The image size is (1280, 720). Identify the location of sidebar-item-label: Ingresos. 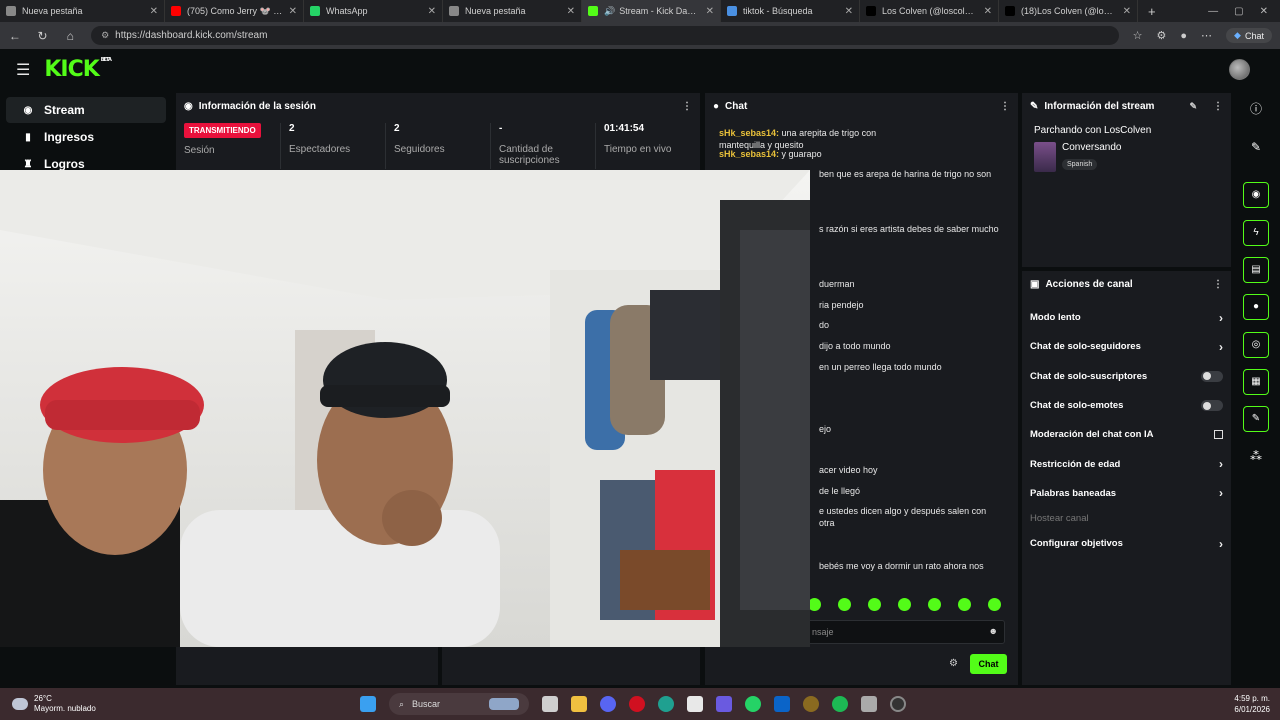
(69, 137).